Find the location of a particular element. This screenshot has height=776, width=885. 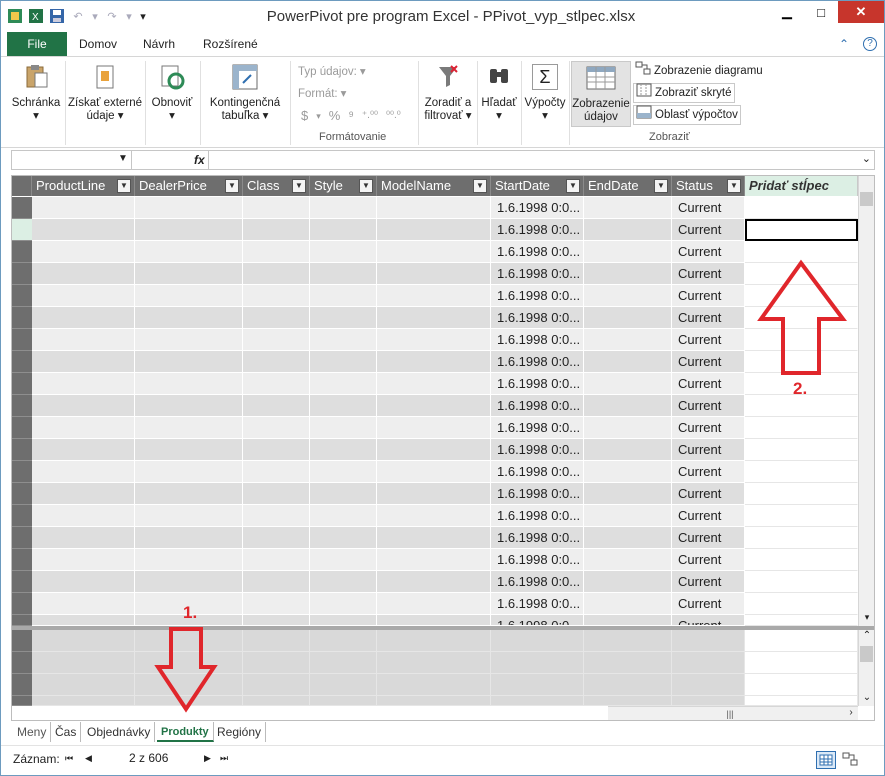

calc-area-vertical-scrollbar: ⌃ ⌄ is located at coordinates (866, 668).